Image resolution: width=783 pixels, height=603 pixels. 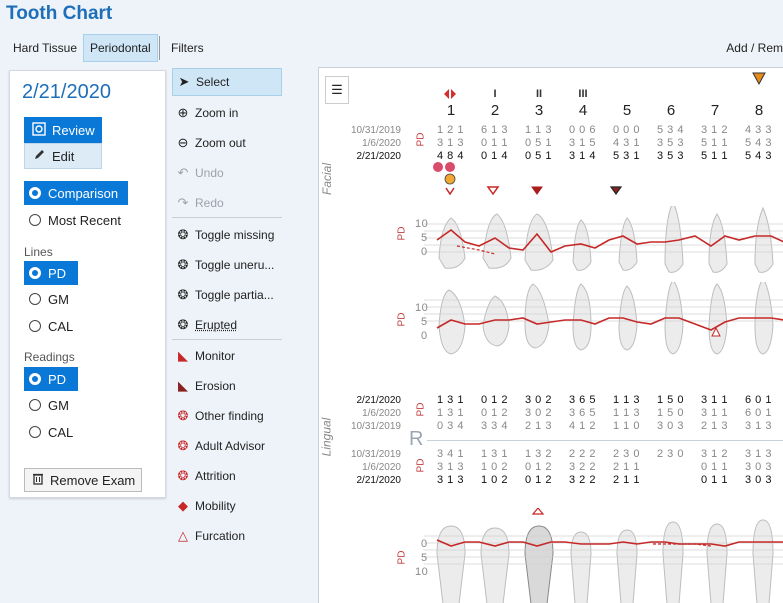 What do you see at coordinates (227, 82) in the screenshot?
I see `tool-select: ➤ Select` at bounding box center [227, 82].